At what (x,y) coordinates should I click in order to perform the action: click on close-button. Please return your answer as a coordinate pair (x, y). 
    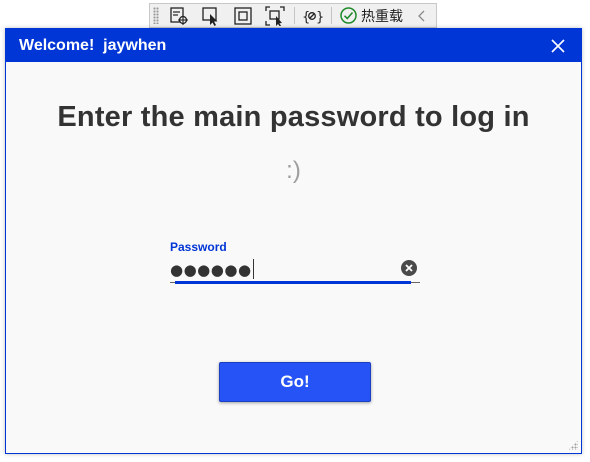
    Looking at the image, I should click on (558, 45).